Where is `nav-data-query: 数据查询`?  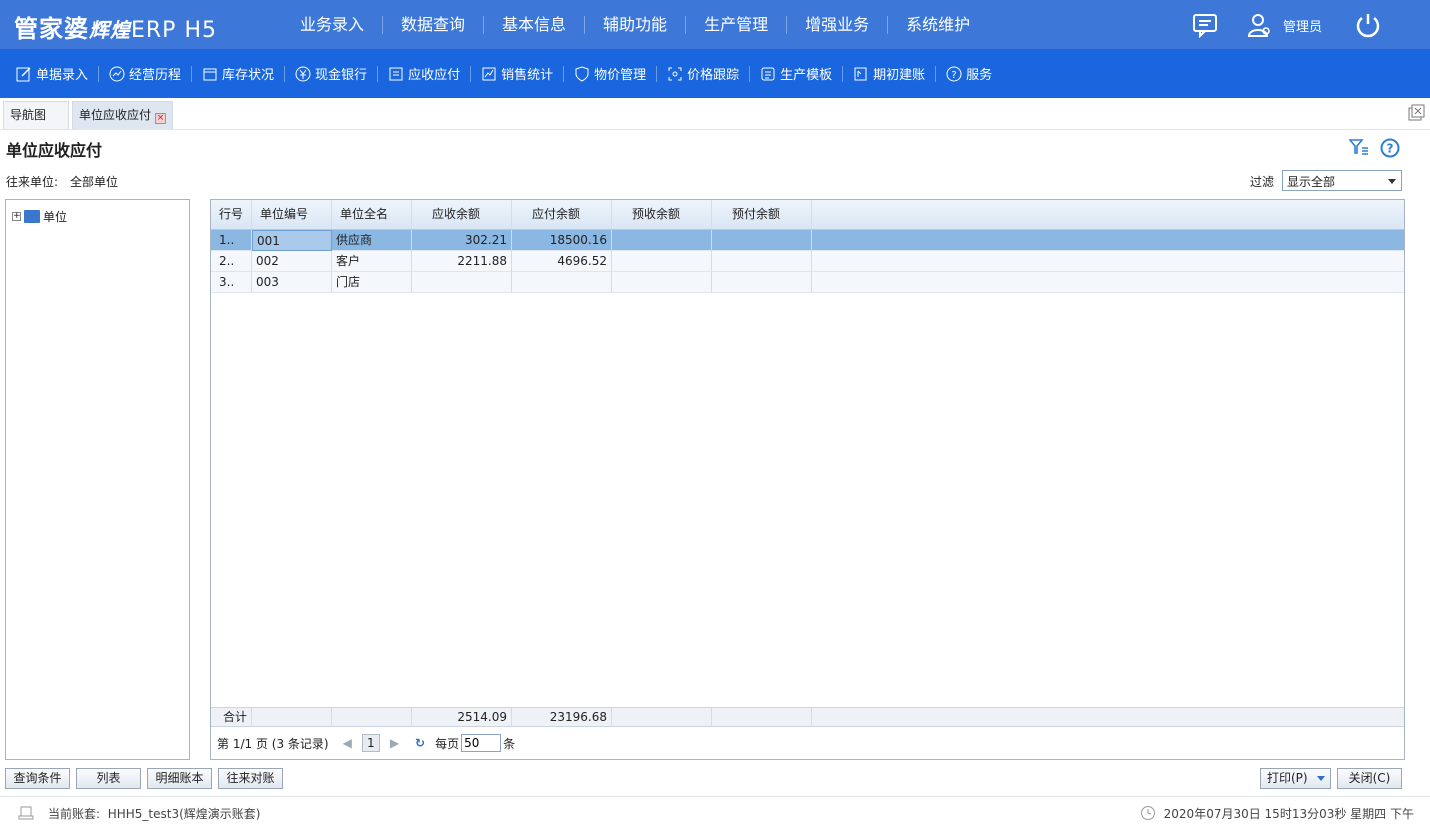
nav-data-query: 数据查询 is located at coordinates (434, 24).